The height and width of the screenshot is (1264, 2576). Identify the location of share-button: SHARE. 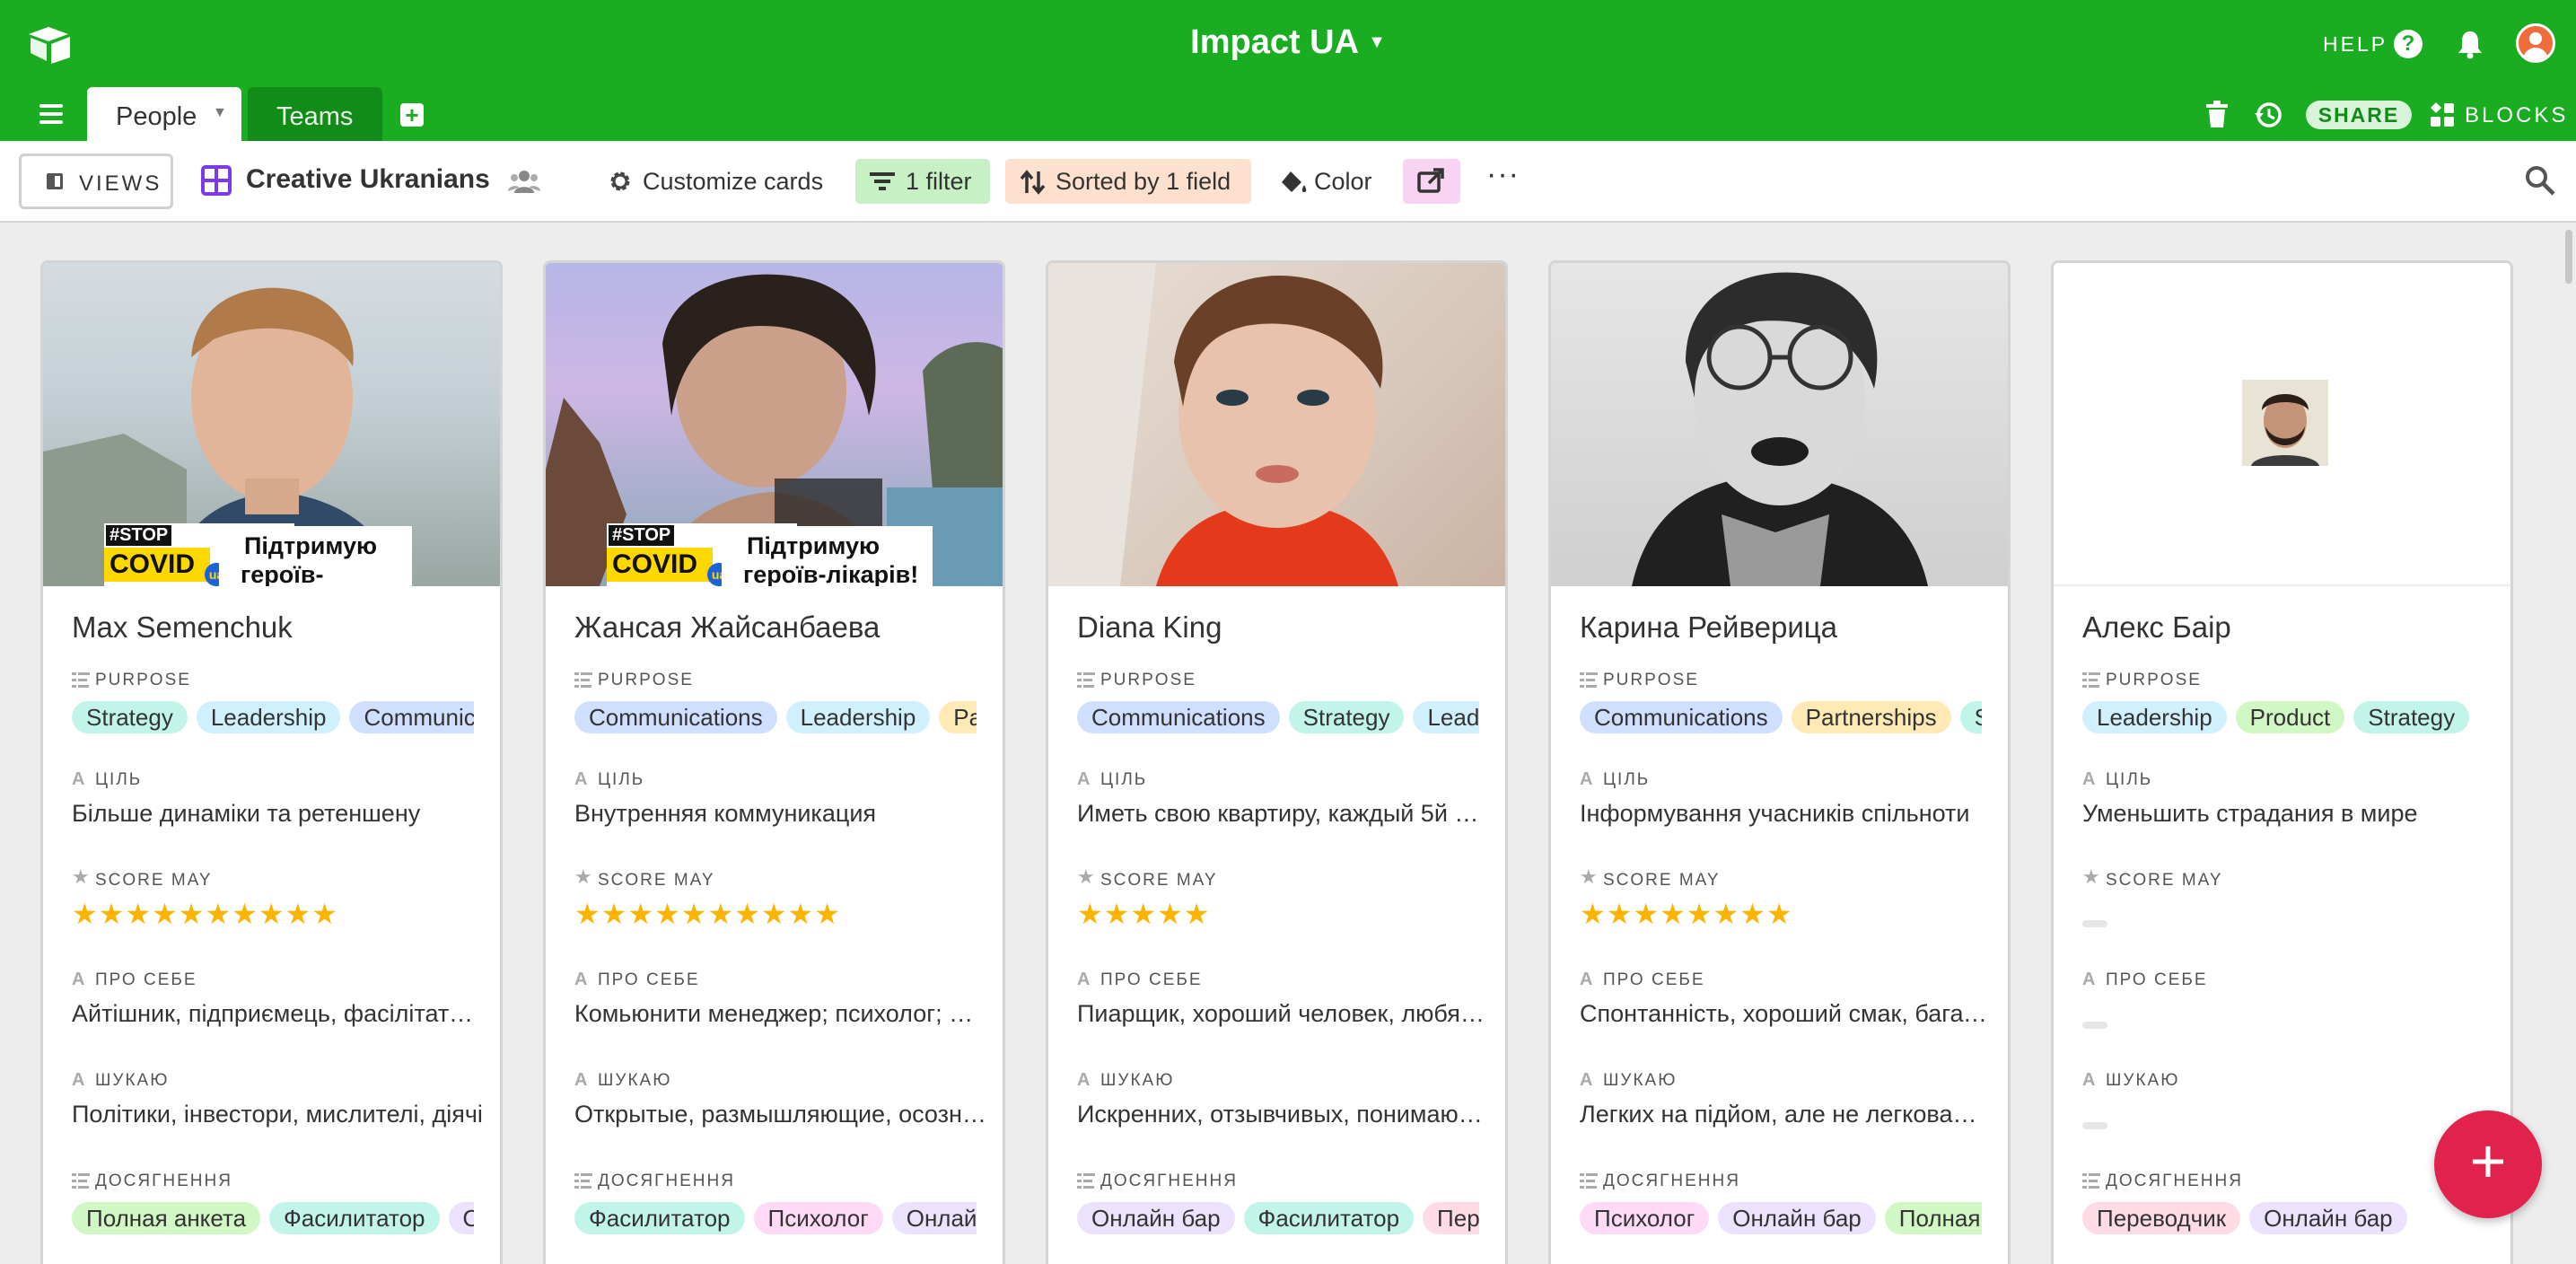
(2359, 115).